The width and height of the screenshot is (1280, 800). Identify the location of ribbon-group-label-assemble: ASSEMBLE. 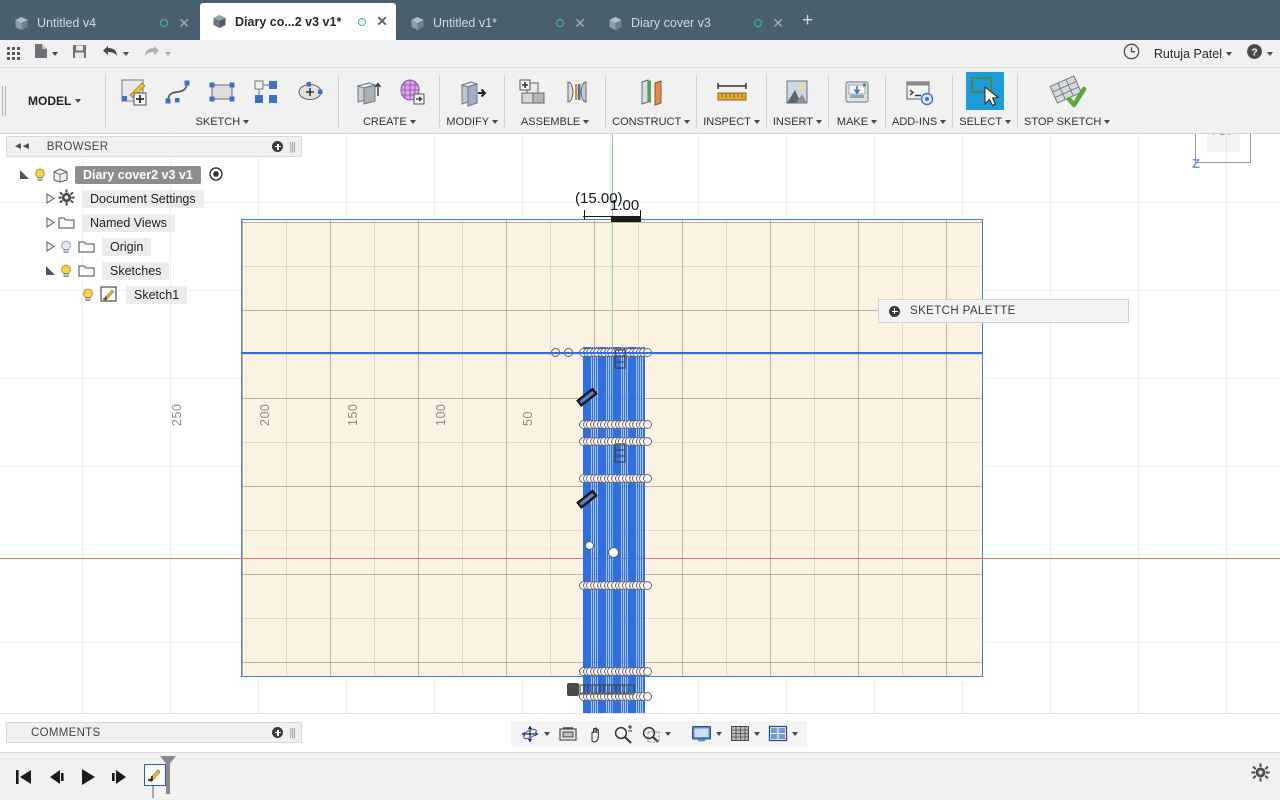
(555, 122).